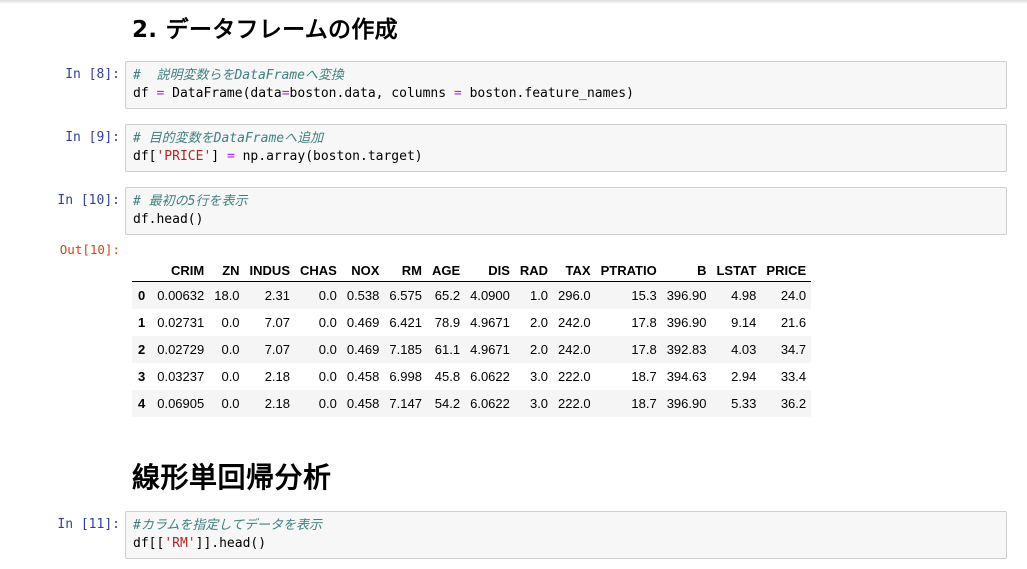  Describe the element at coordinates (228, 138) in the screenshot. I see `code-comment: # 目的変数をDataFrameへ追加` at that location.